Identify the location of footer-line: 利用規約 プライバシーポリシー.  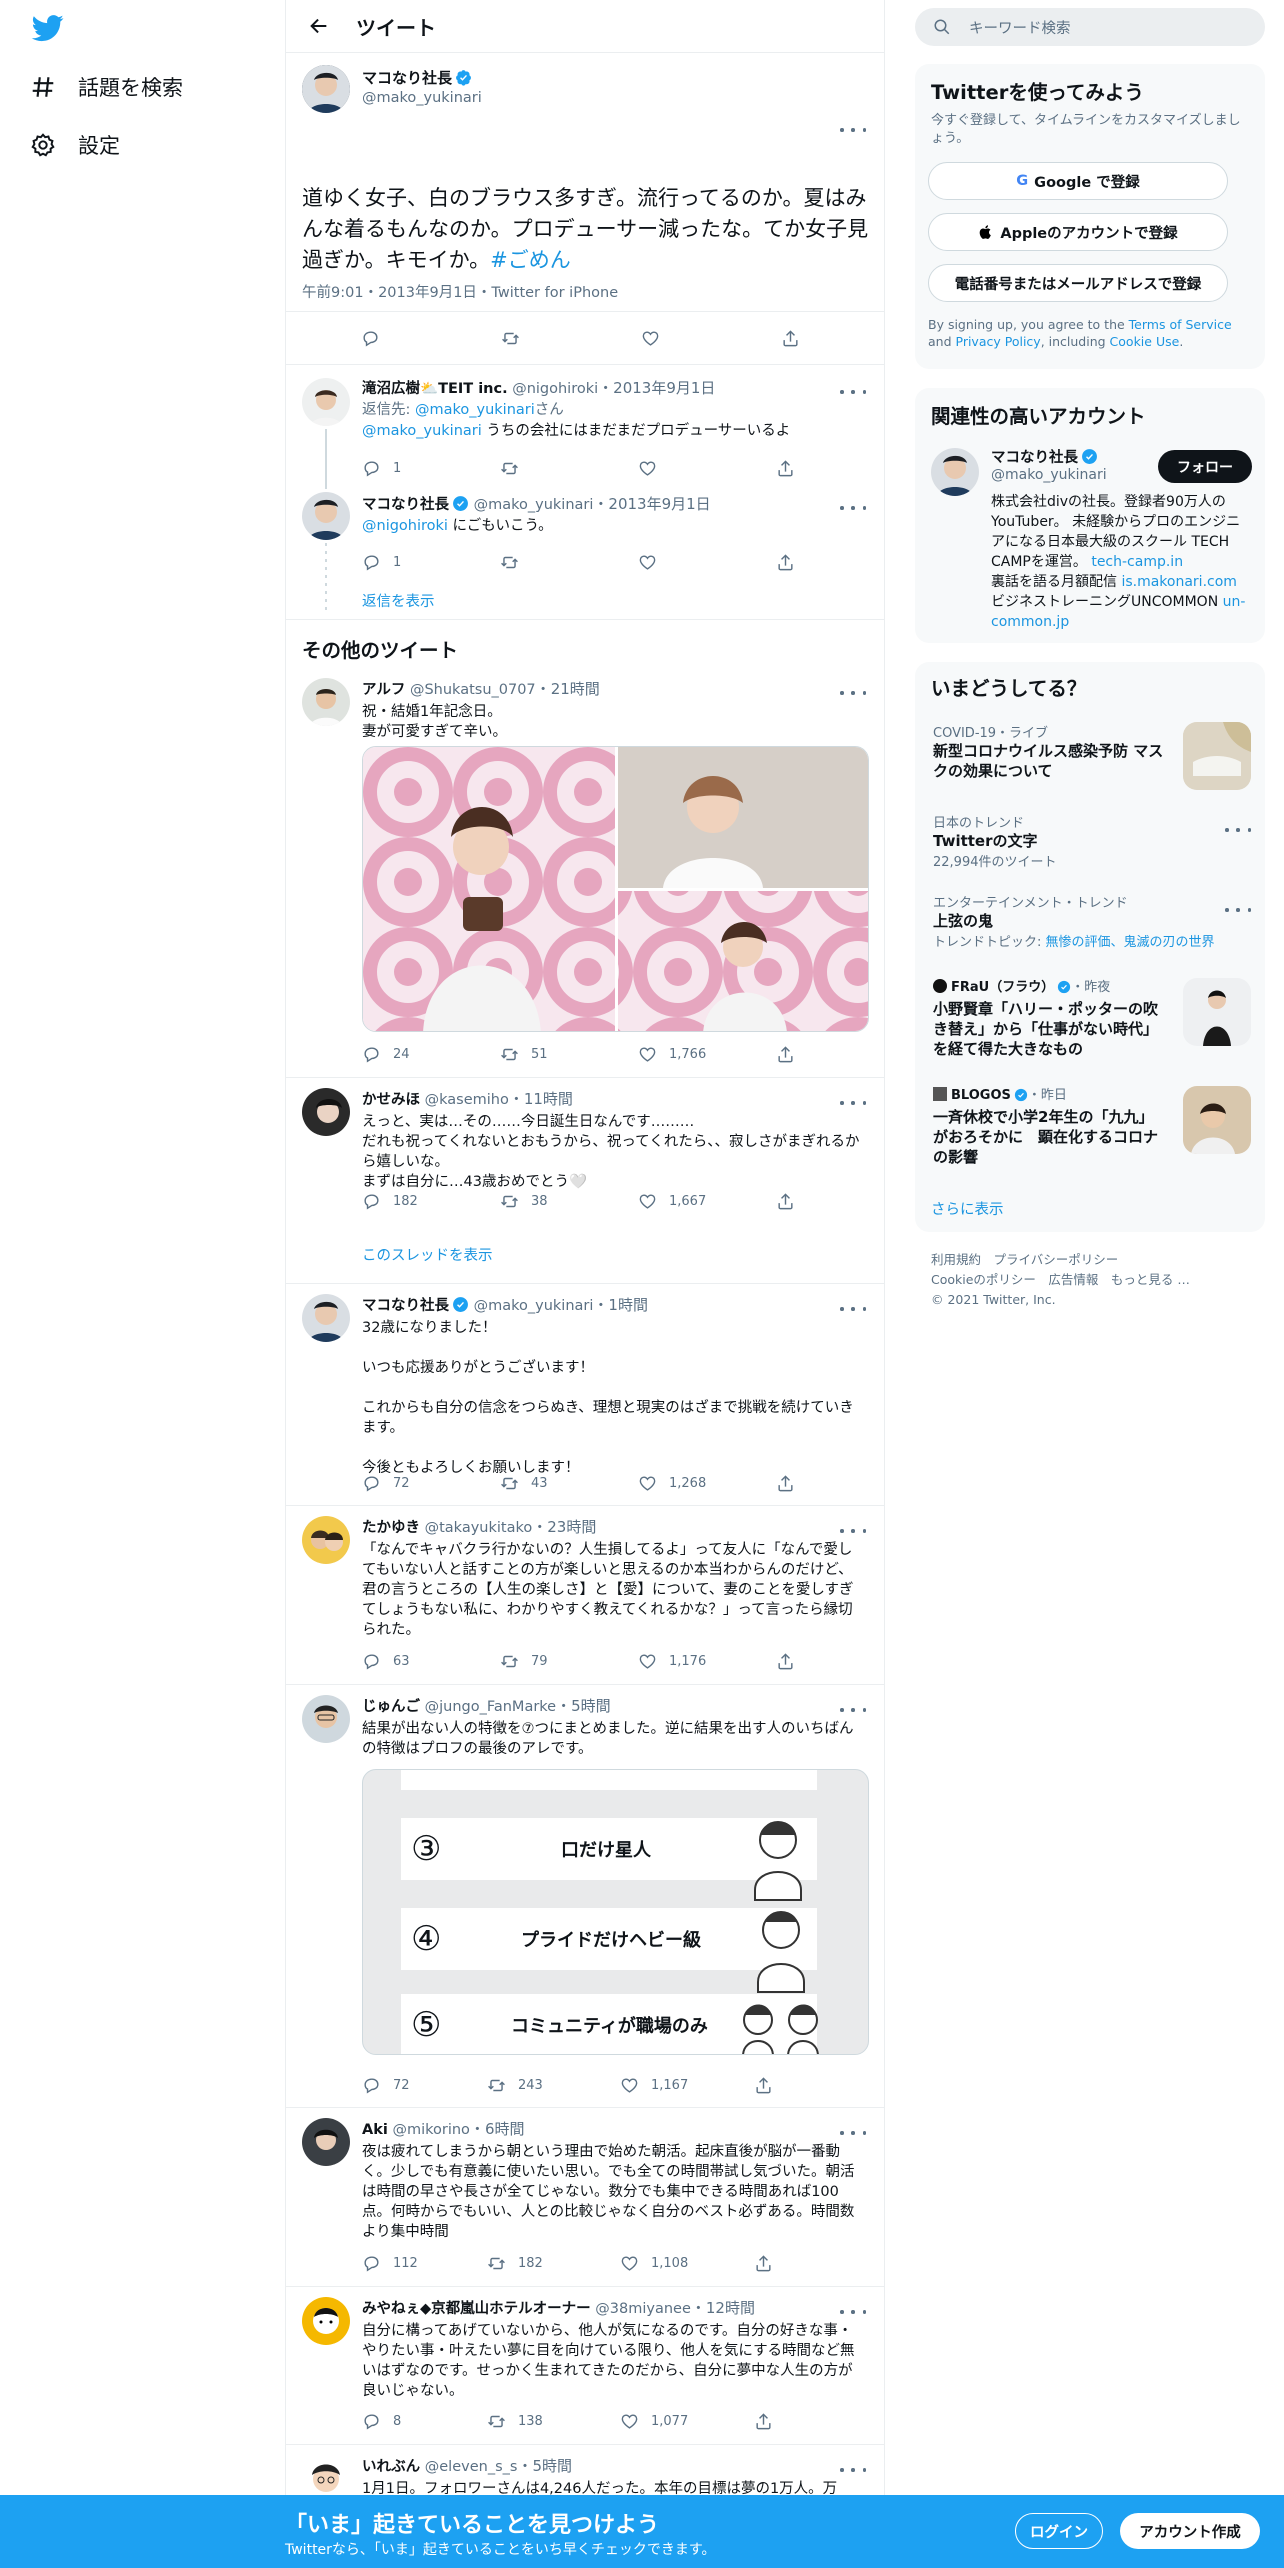
(1060, 1260).